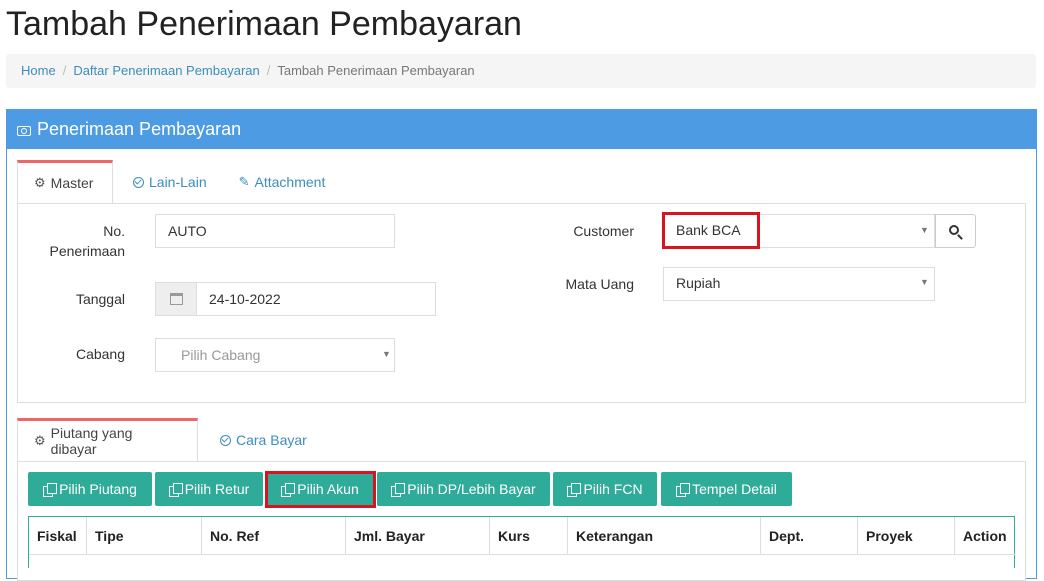 The width and height of the screenshot is (1044, 581). I want to click on tanggal-input: 24-10-2022, so click(316, 299).